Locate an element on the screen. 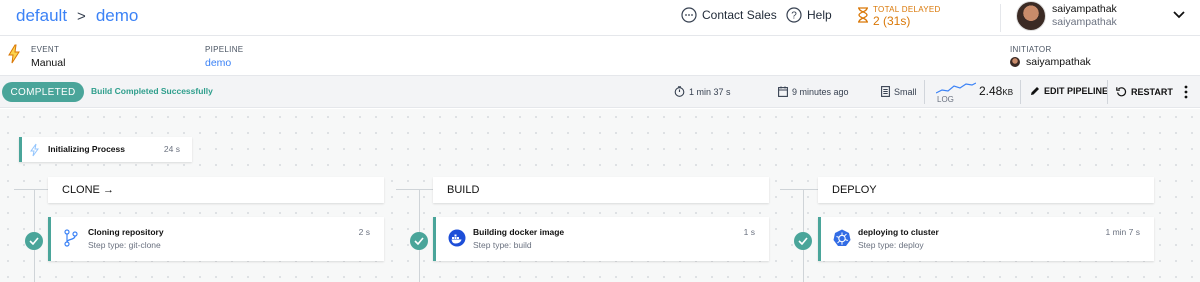  edit-pipeline-button: EDIT PIPELINE is located at coordinates (1069, 91).